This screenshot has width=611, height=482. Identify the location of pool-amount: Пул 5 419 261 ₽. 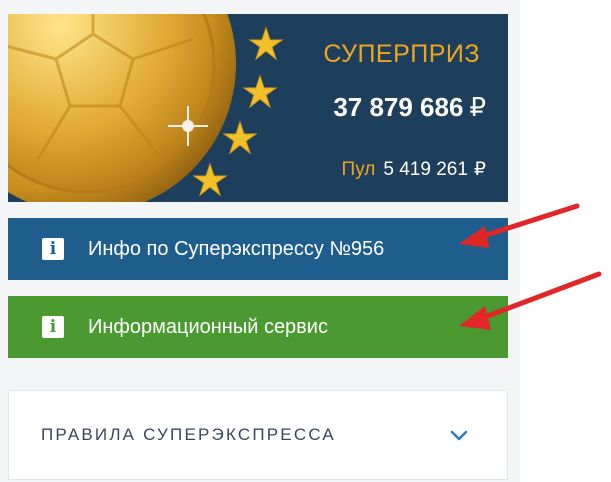
(414, 169).